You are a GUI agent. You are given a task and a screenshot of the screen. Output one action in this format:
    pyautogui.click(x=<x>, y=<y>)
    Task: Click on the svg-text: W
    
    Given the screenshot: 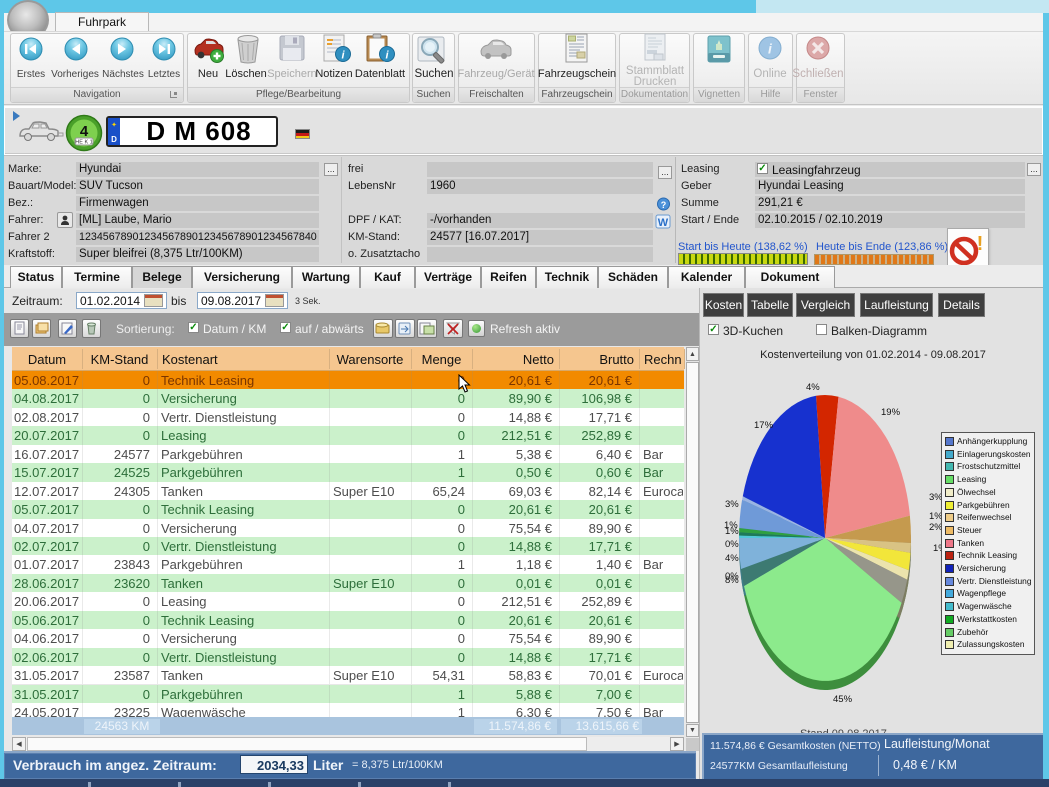 What is the action you would take?
    pyautogui.click(x=663, y=223)
    